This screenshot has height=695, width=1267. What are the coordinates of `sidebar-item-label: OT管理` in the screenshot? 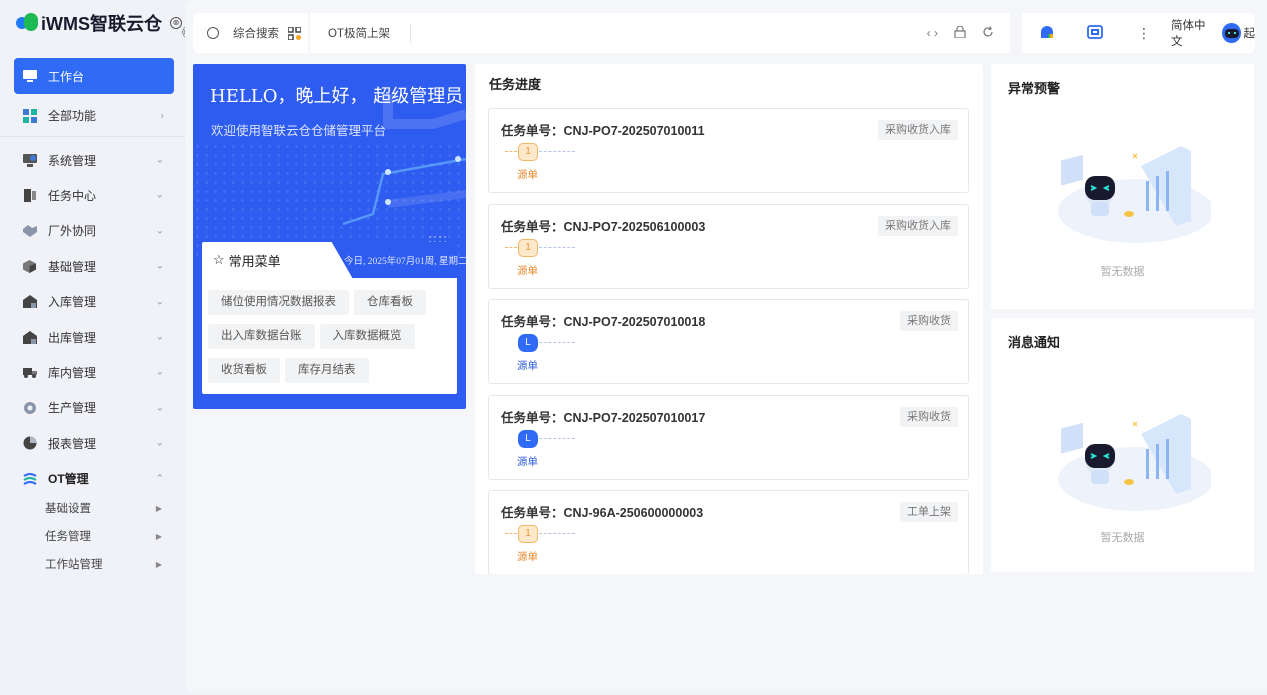 It's located at (68, 479).